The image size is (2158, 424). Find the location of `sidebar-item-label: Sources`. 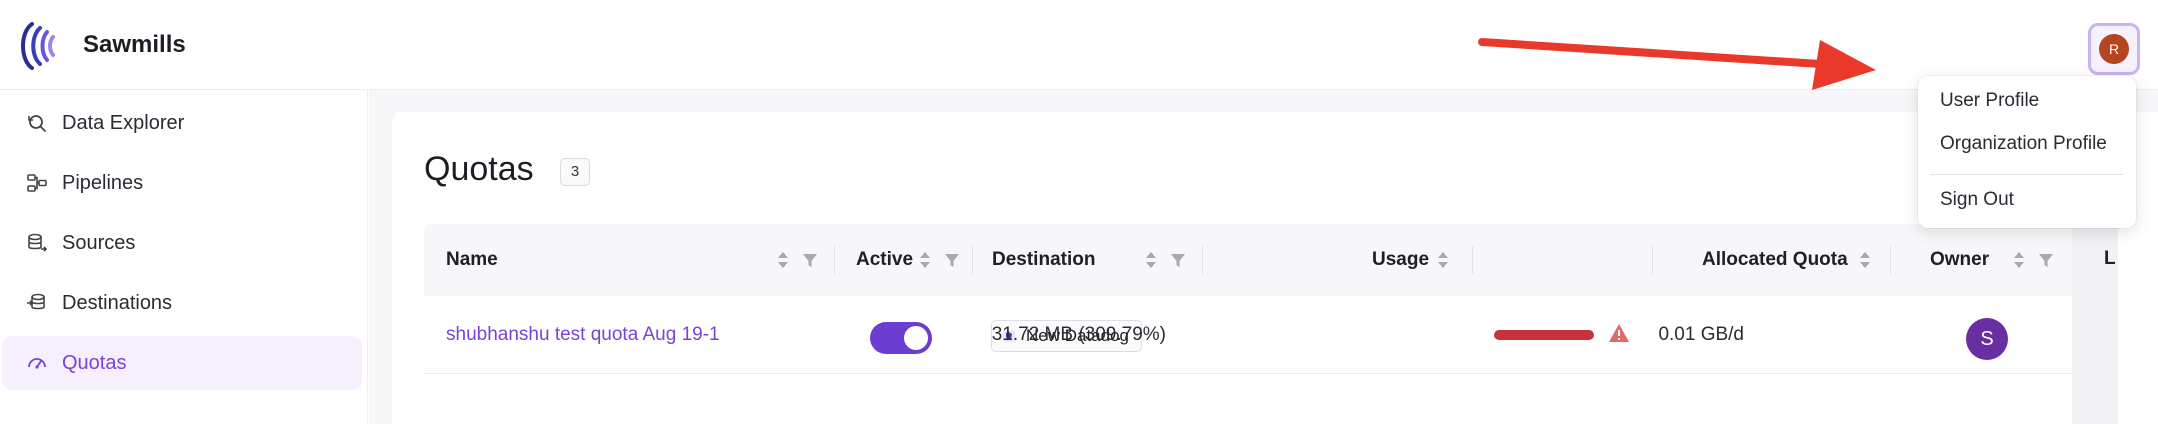

sidebar-item-label: Sources is located at coordinates (99, 242).